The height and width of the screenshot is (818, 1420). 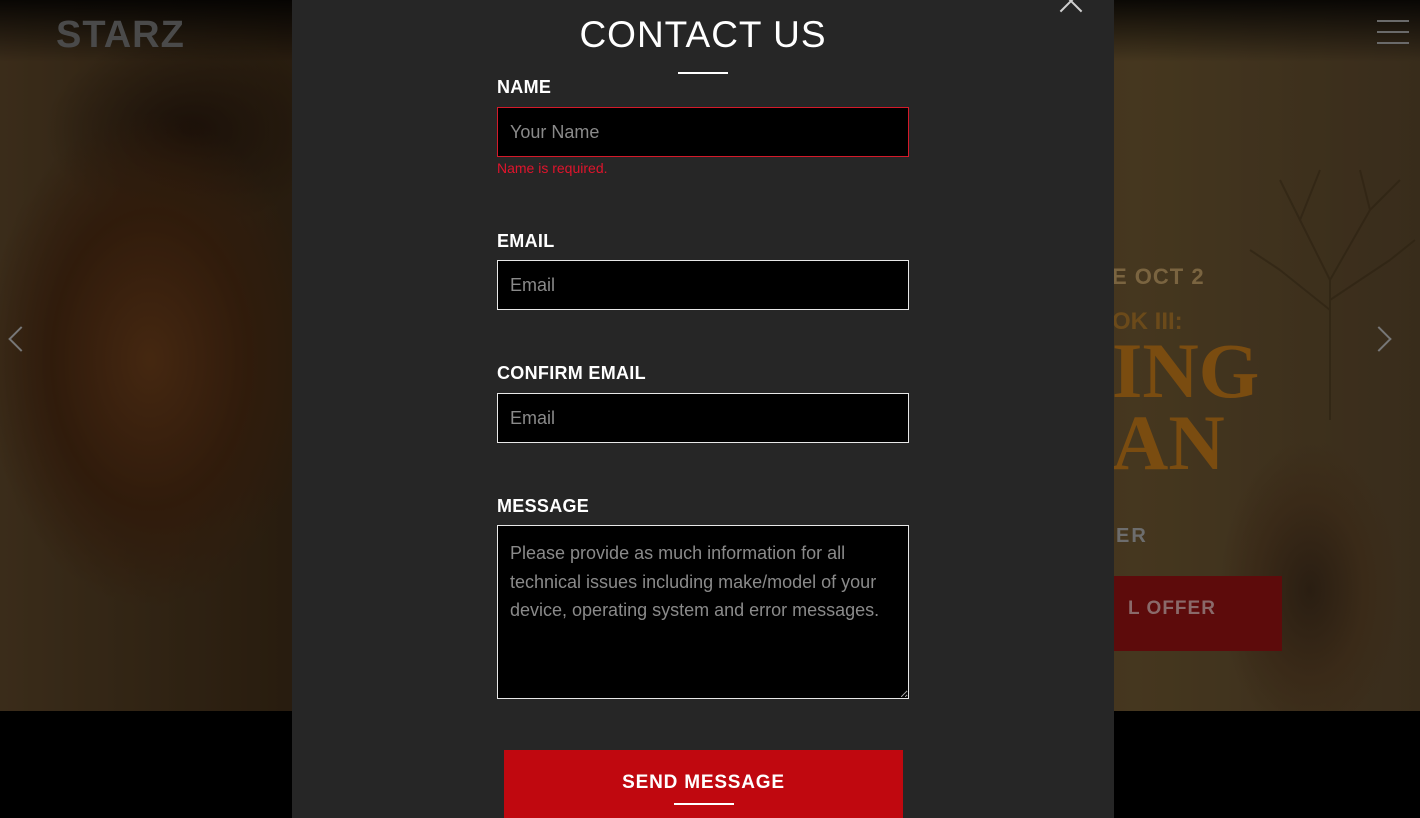 What do you see at coordinates (703, 34) in the screenshot?
I see `modal-title: CONTACT US` at bounding box center [703, 34].